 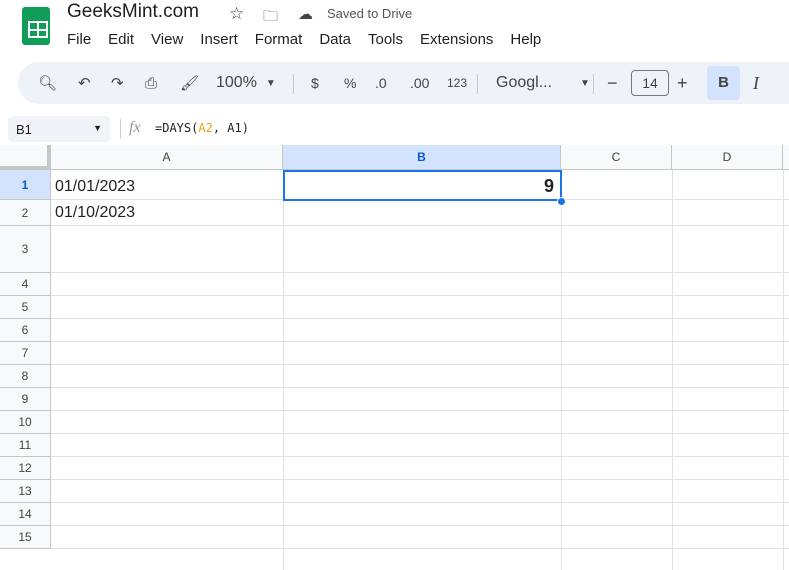 I want to click on cloud-saved-icon: ☁, so click(x=305, y=14).